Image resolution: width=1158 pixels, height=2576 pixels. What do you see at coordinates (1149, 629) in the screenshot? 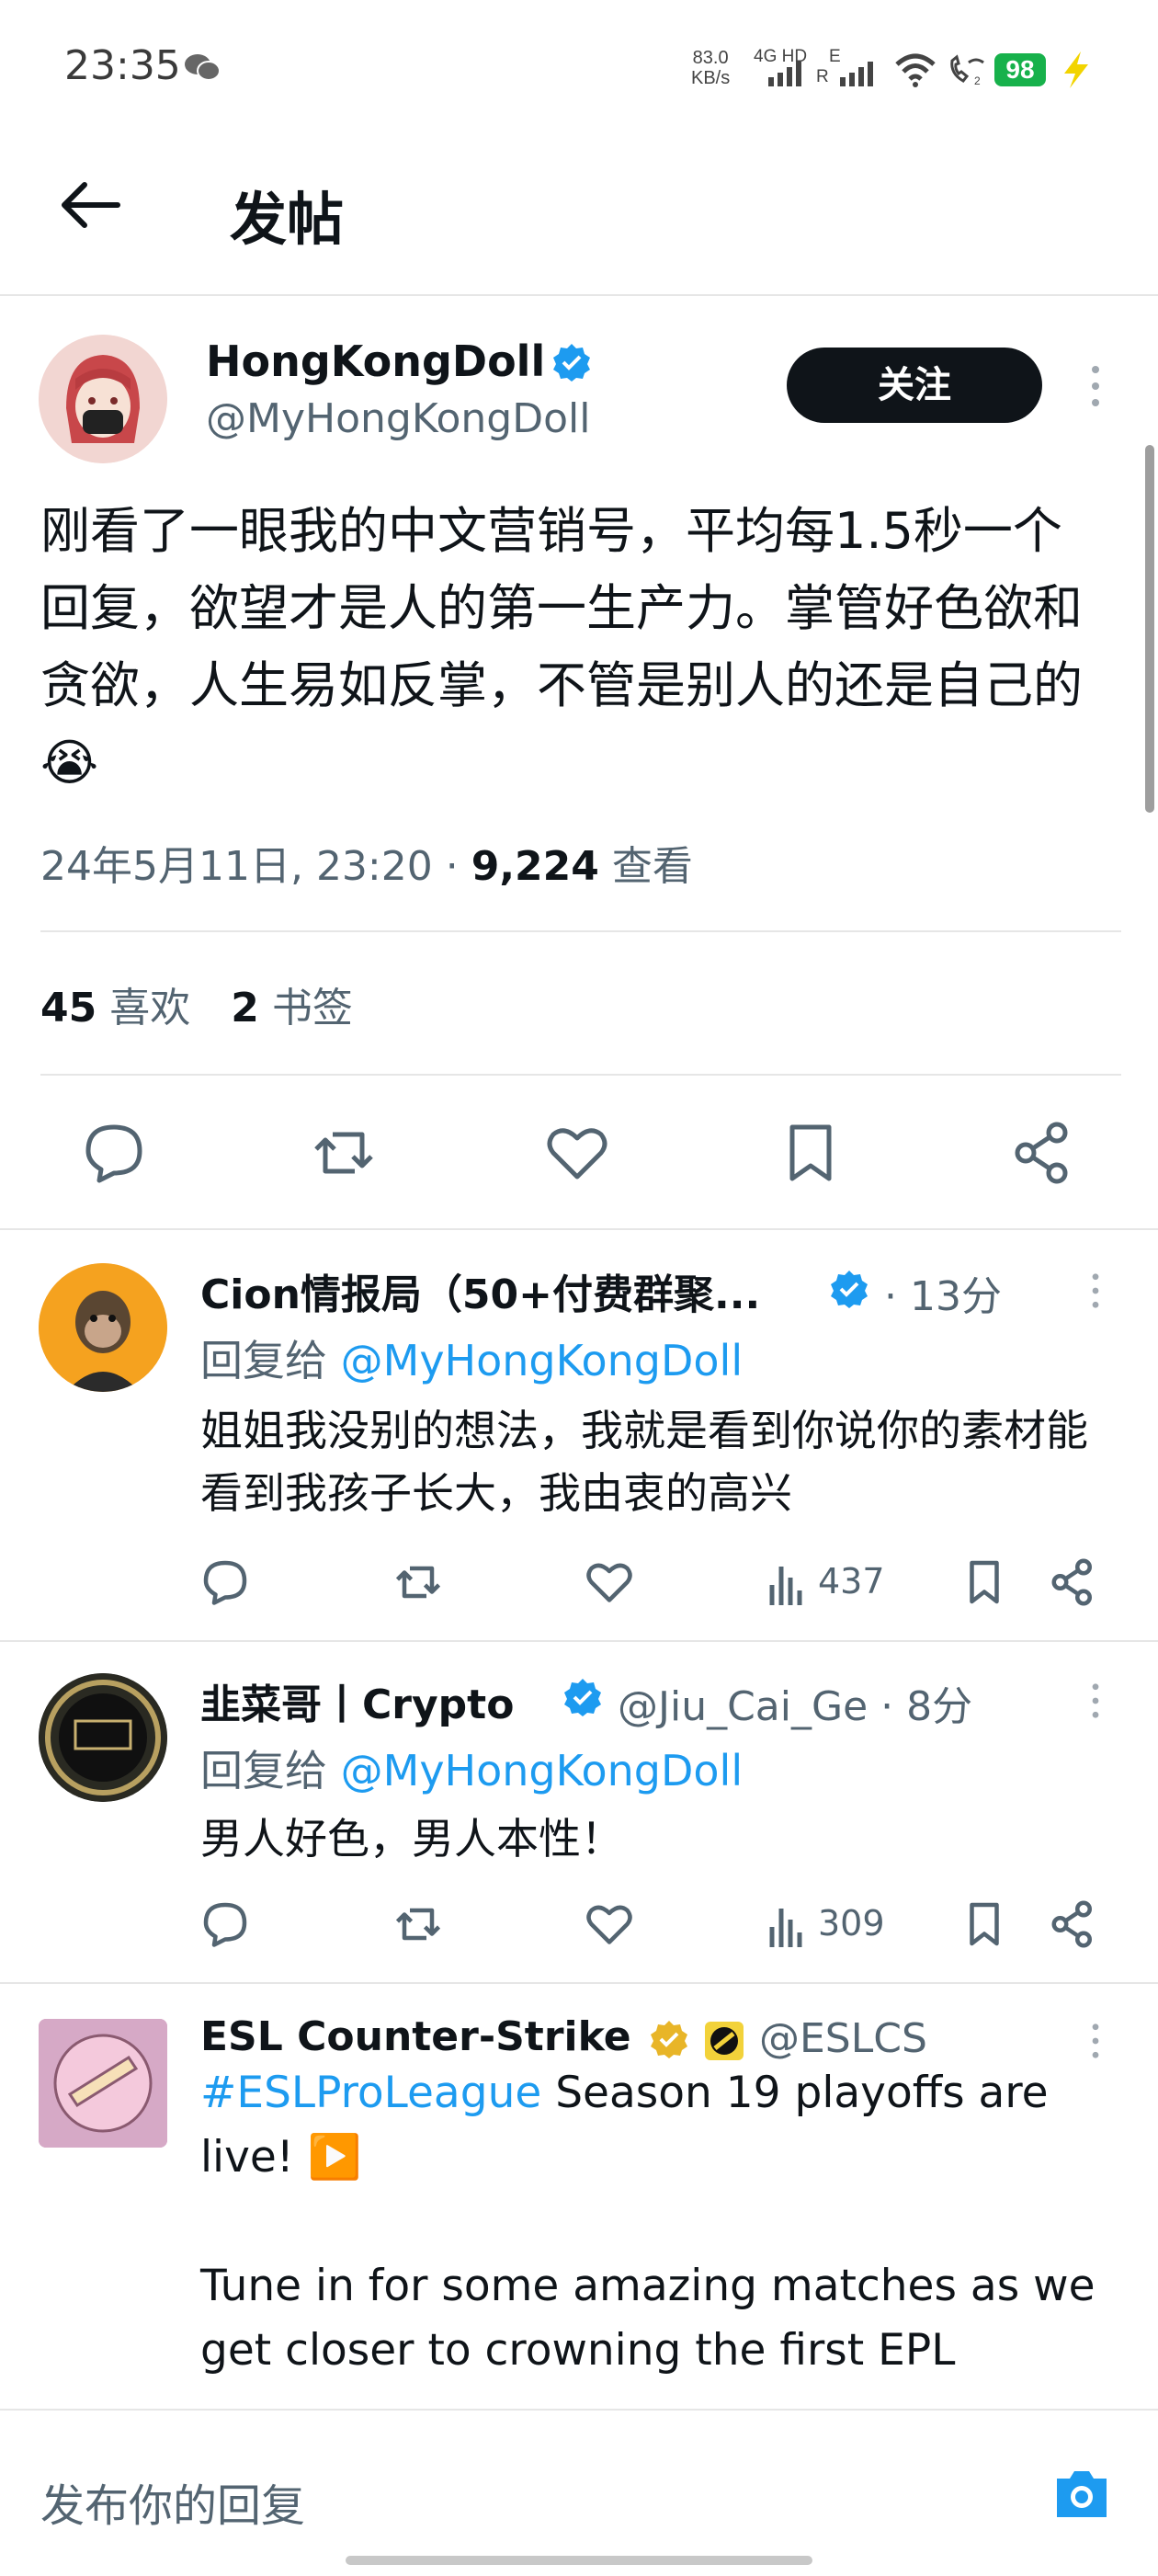
I see `scrollbar` at bounding box center [1149, 629].